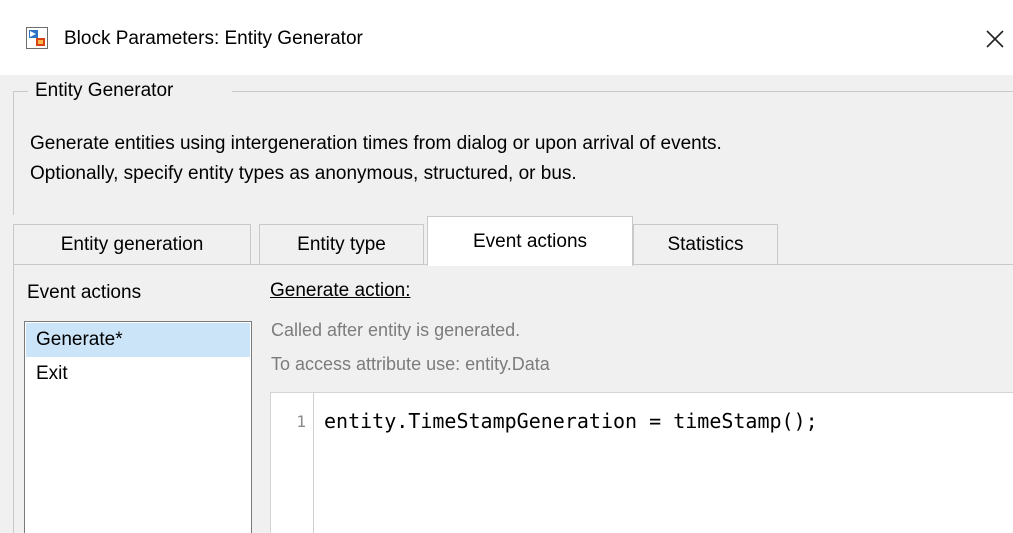 This screenshot has width=1013, height=533. Describe the element at coordinates (341, 244) in the screenshot. I see `tab-entity-type: Entity type` at that location.